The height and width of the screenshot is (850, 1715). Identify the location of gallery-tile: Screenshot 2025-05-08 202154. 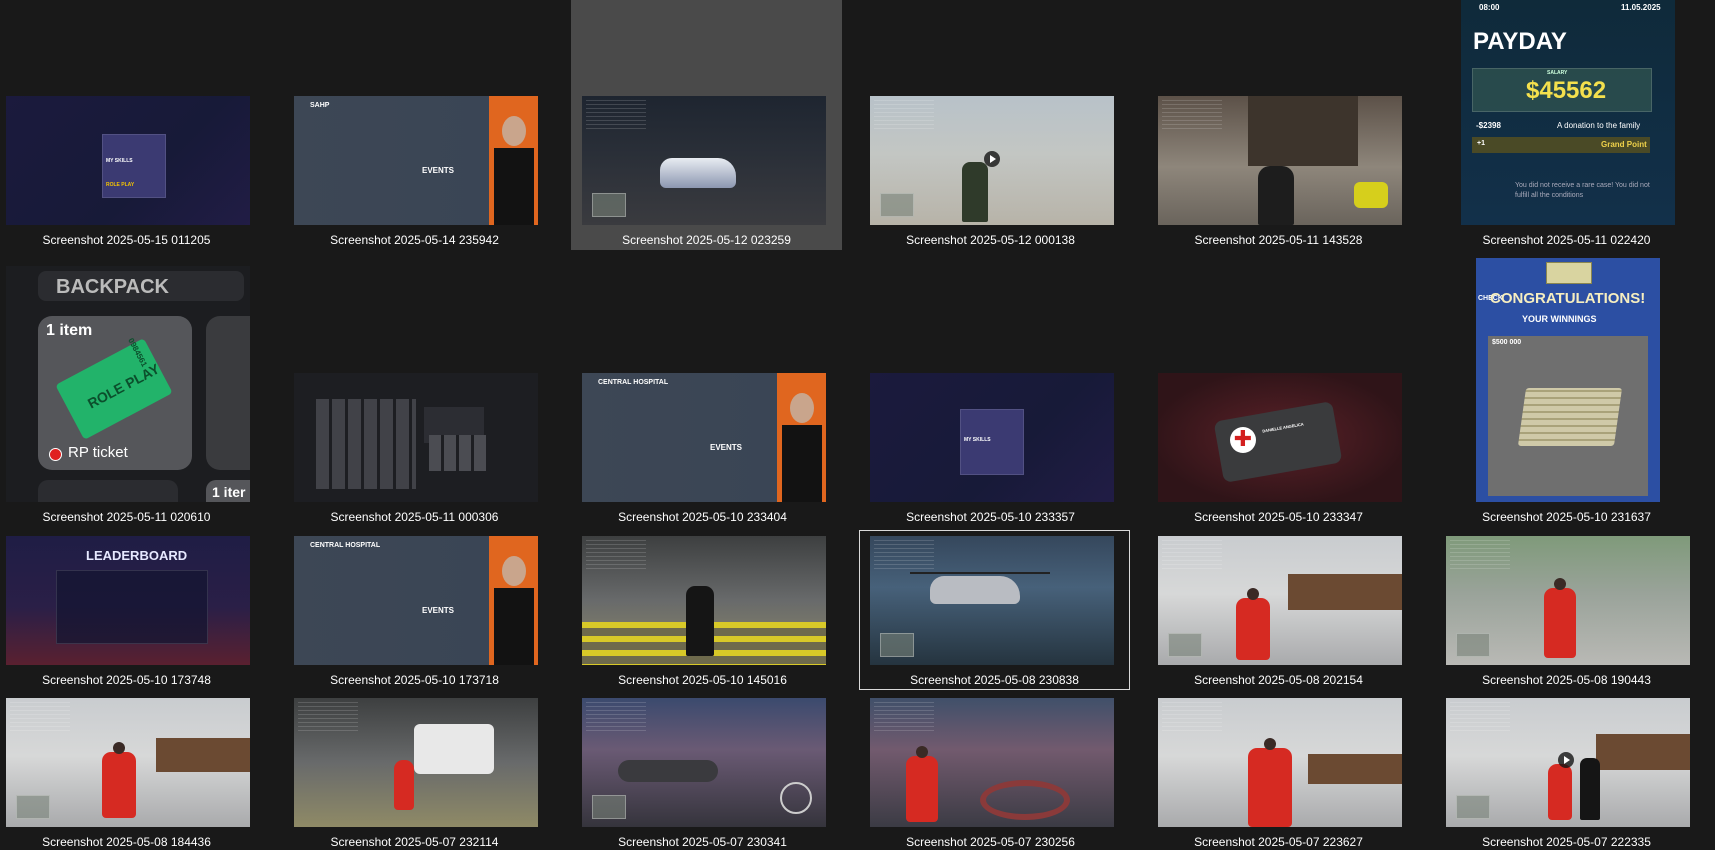
(1278, 611).